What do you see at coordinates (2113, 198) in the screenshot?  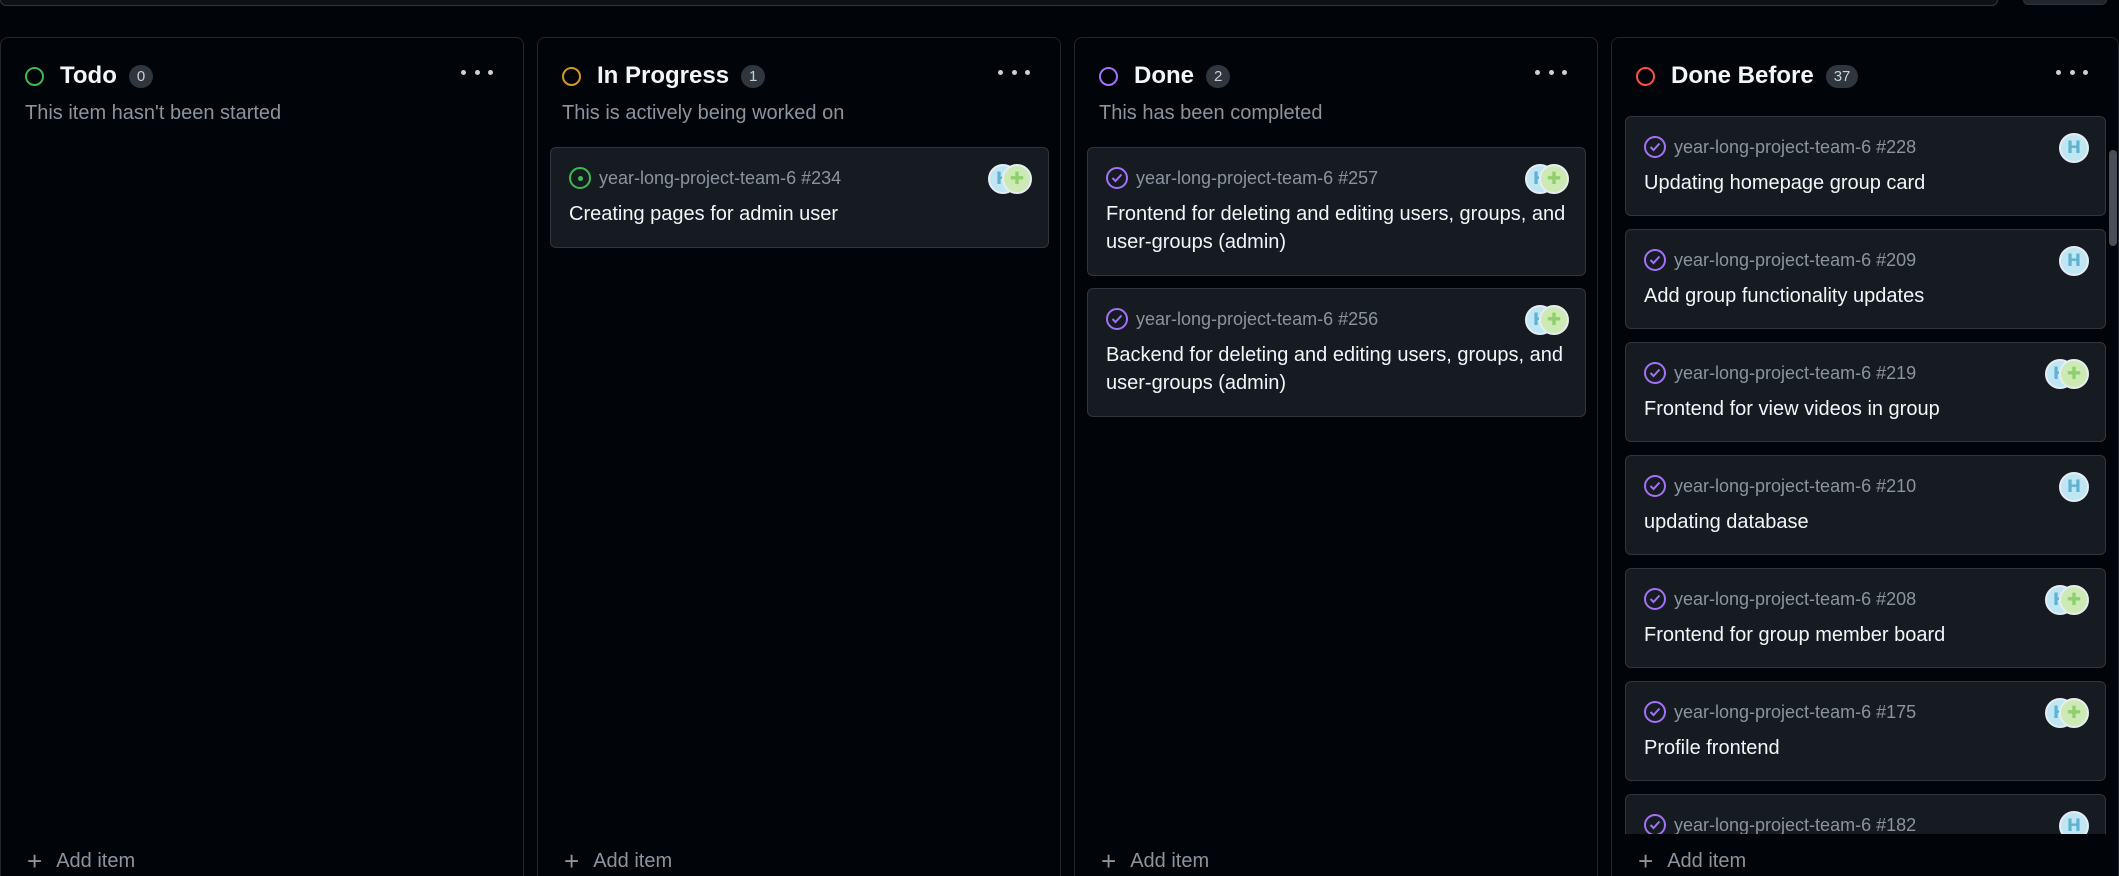 I see `scrollbar-thumb` at bounding box center [2113, 198].